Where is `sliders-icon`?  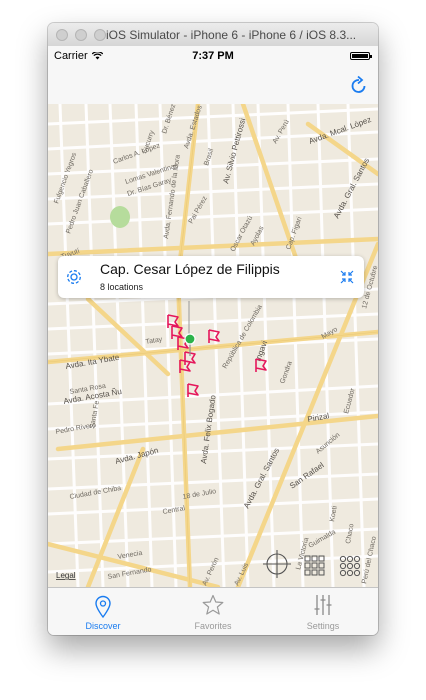
sliders-icon is located at coordinates (323, 605).